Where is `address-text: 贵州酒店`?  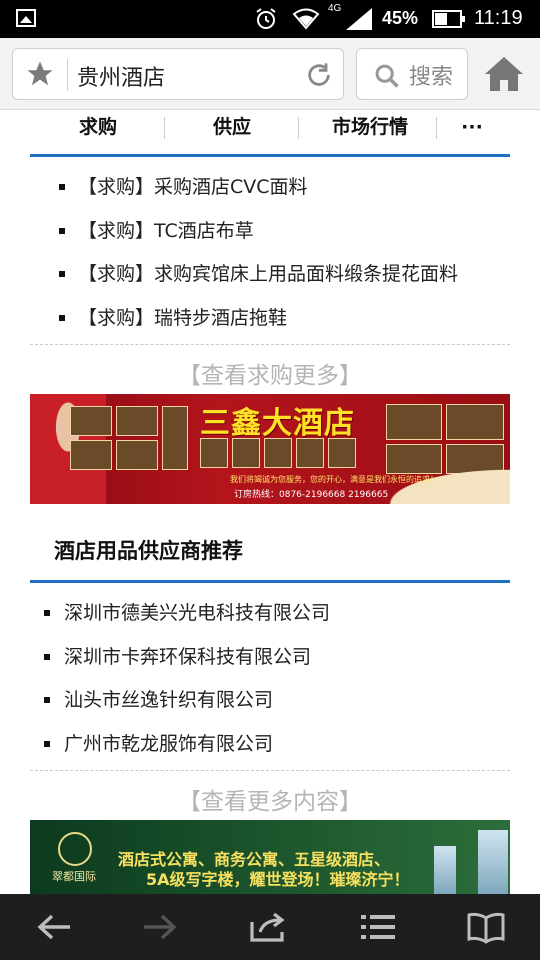
address-text: 贵州酒店 is located at coordinates (121, 76).